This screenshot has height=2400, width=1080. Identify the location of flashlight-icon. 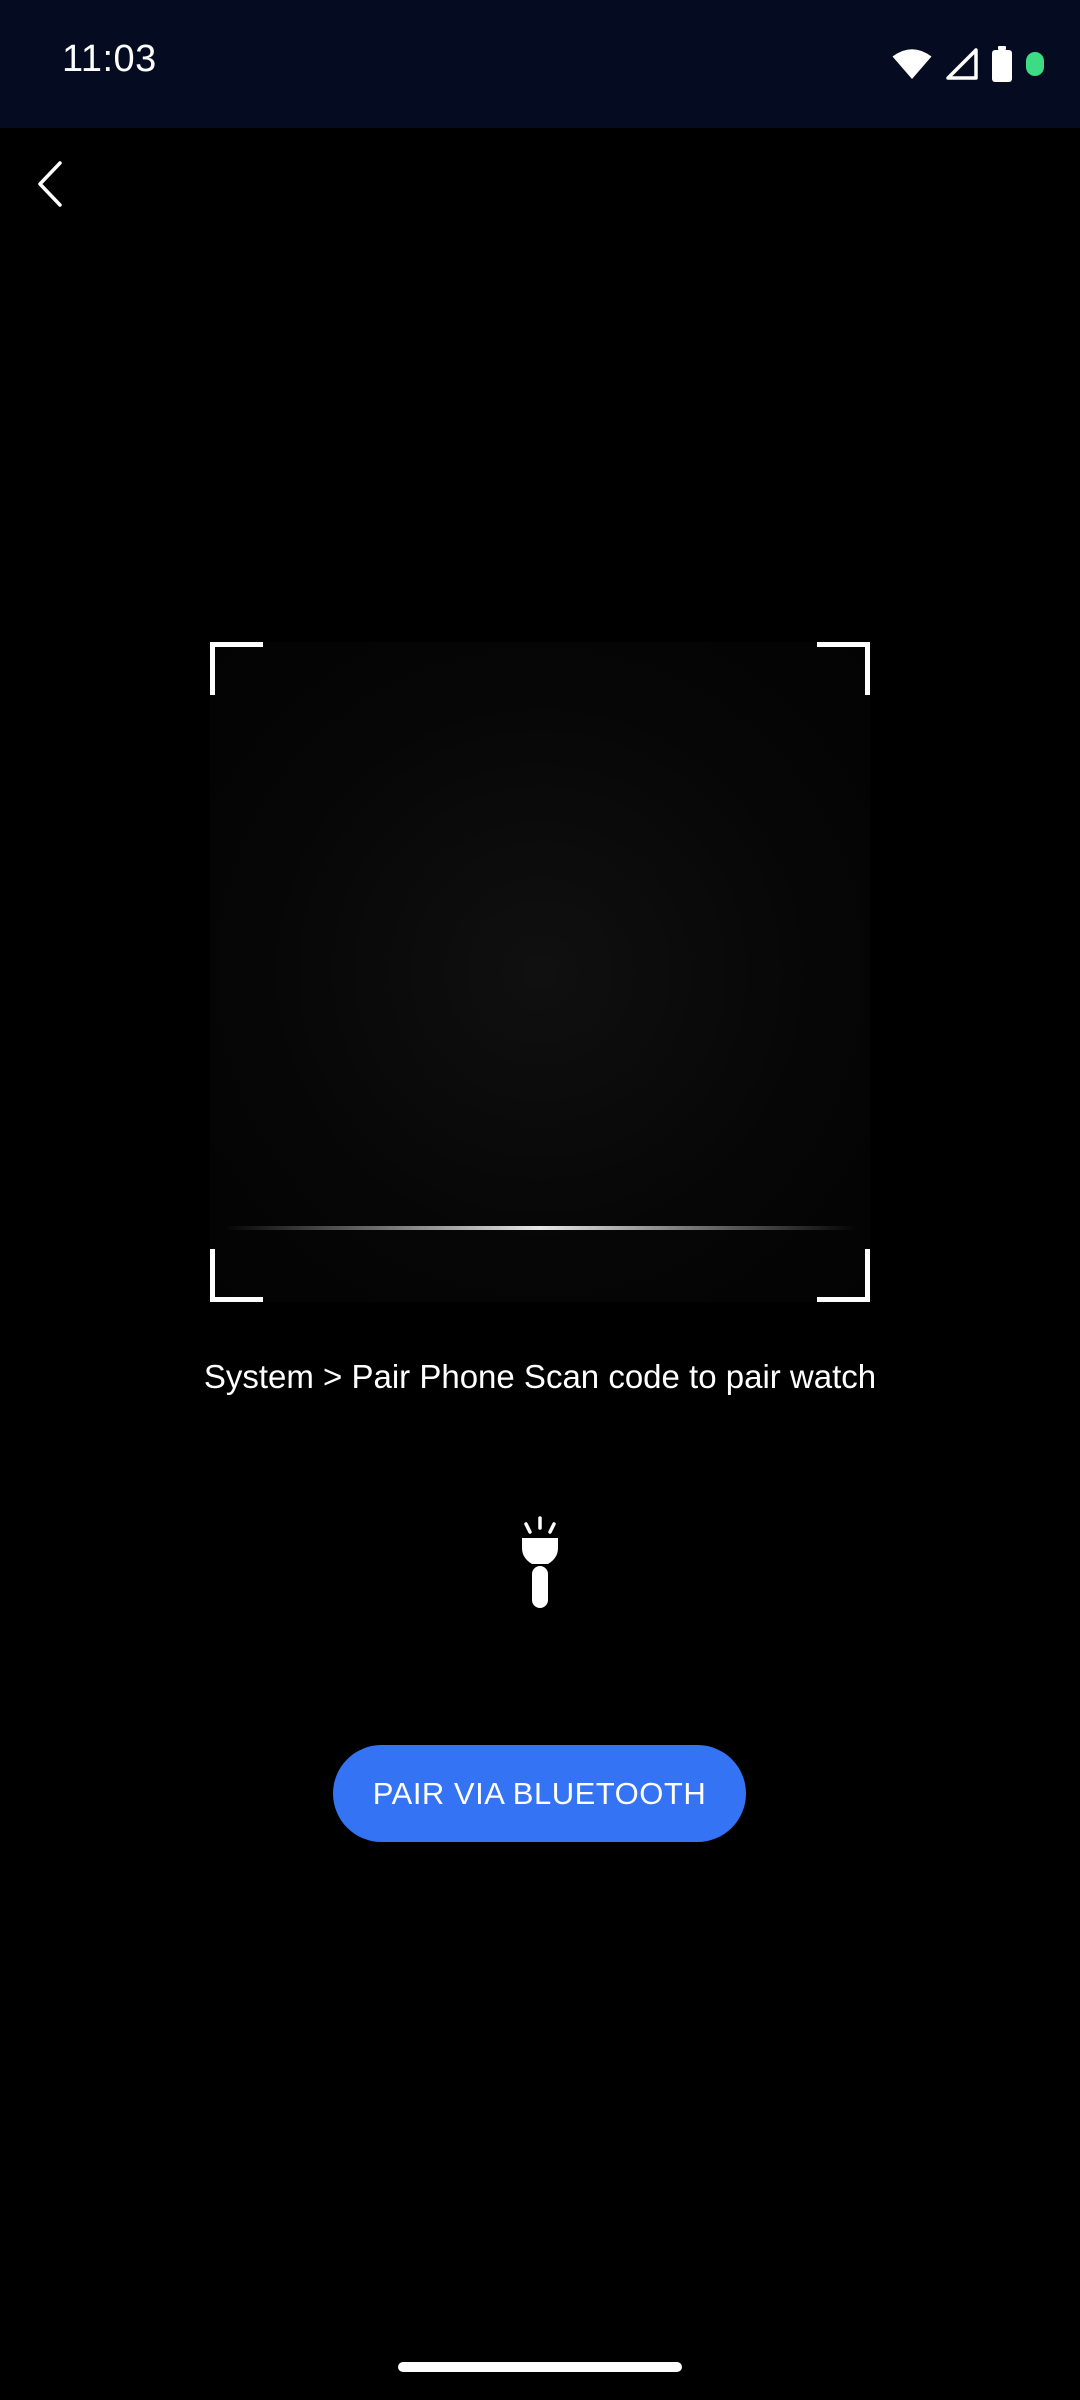
(540, 1566).